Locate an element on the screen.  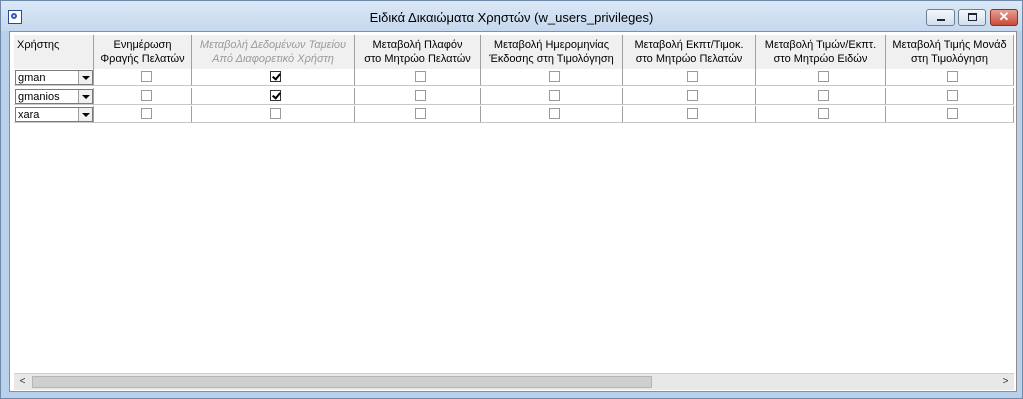
column-header-line2: στη Τιμολόγηση is located at coordinates (949, 59).